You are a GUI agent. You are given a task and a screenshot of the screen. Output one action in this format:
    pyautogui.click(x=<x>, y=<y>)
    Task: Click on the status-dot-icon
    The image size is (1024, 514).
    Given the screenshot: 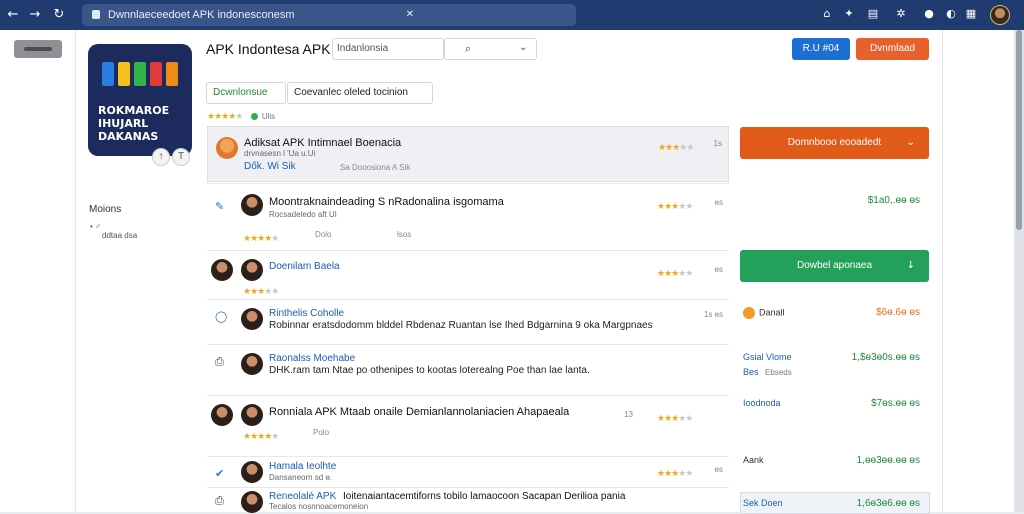 What is the action you would take?
    pyautogui.click(x=254, y=117)
    